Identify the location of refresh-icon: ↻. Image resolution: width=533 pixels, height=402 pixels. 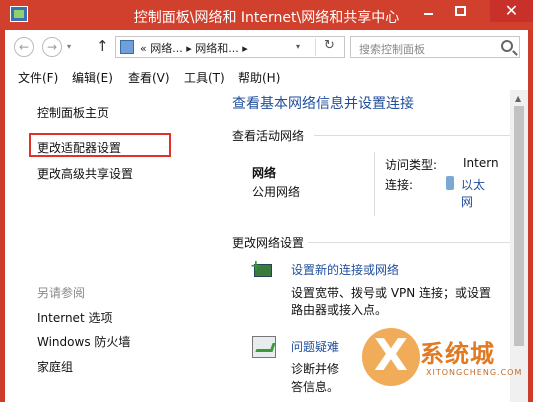
(329, 47).